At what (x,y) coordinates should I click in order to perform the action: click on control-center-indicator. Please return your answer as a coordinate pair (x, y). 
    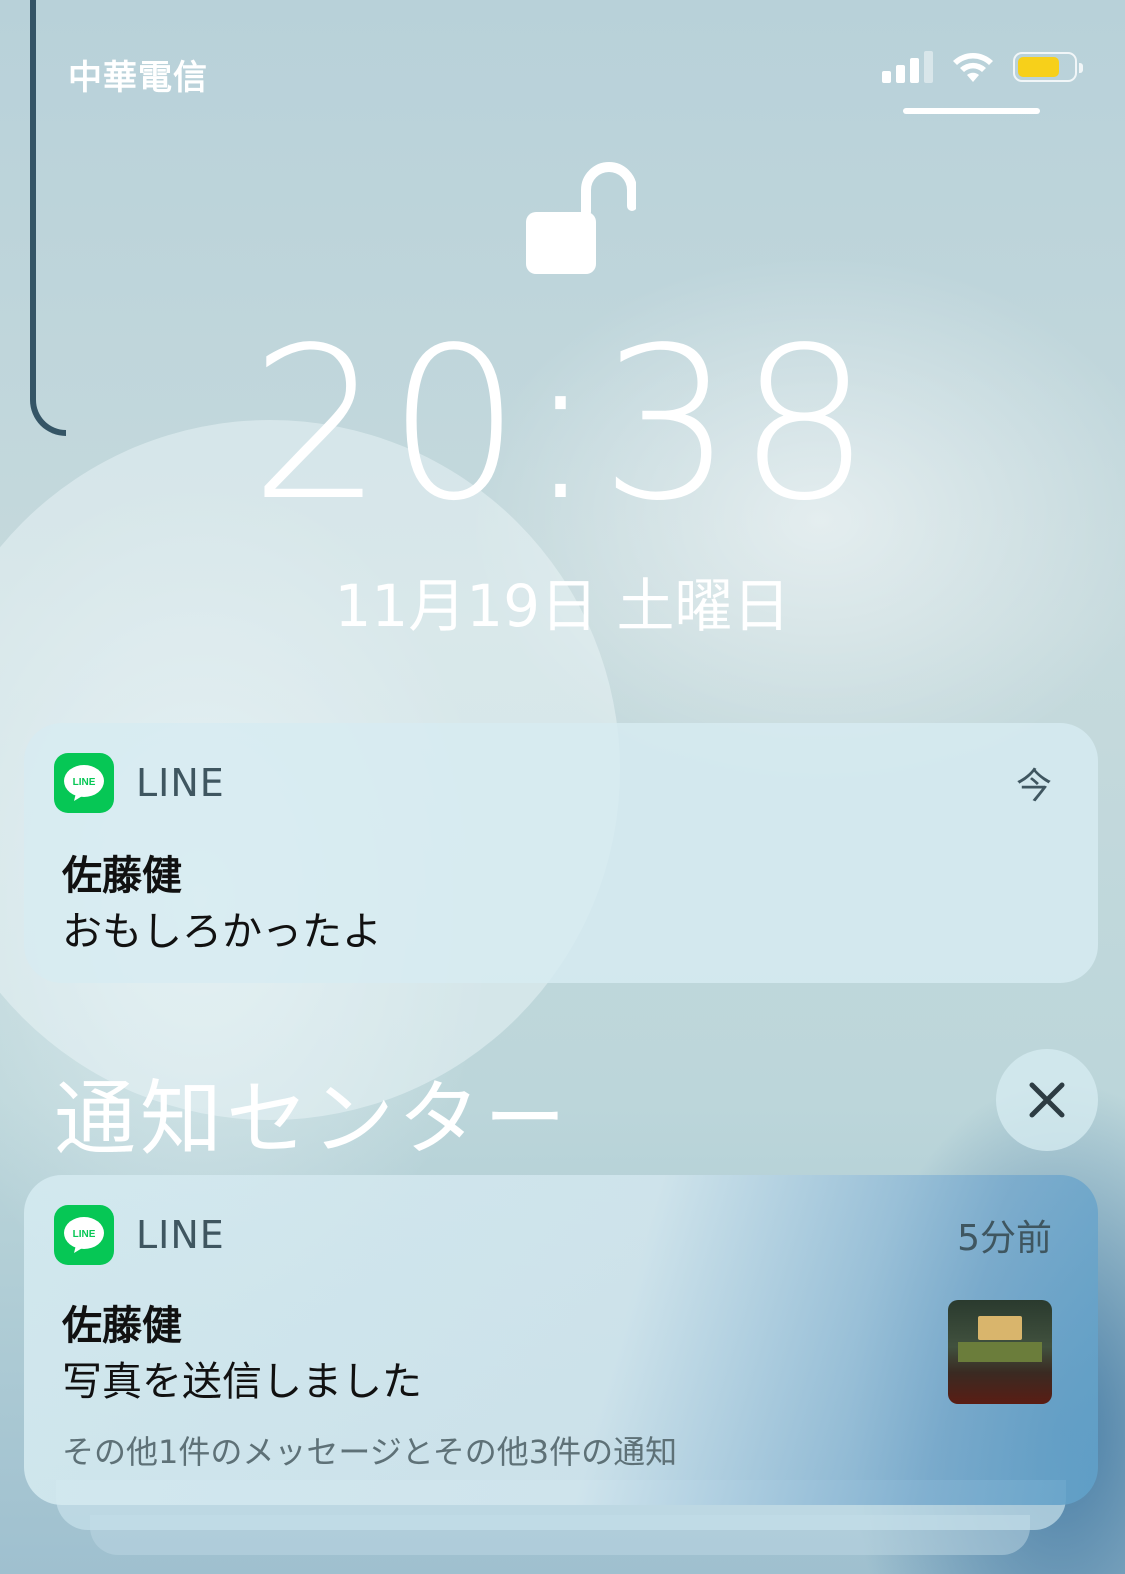
    Looking at the image, I should click on (971, 111).